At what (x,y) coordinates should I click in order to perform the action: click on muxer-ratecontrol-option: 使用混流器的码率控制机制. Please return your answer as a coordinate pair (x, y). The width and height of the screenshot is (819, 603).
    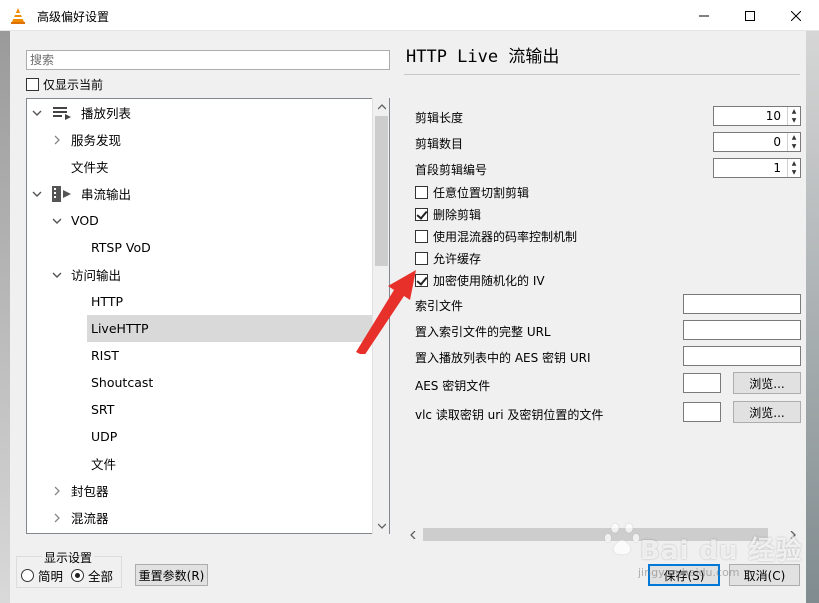
    Looking at the image, I should click on (496, 236).